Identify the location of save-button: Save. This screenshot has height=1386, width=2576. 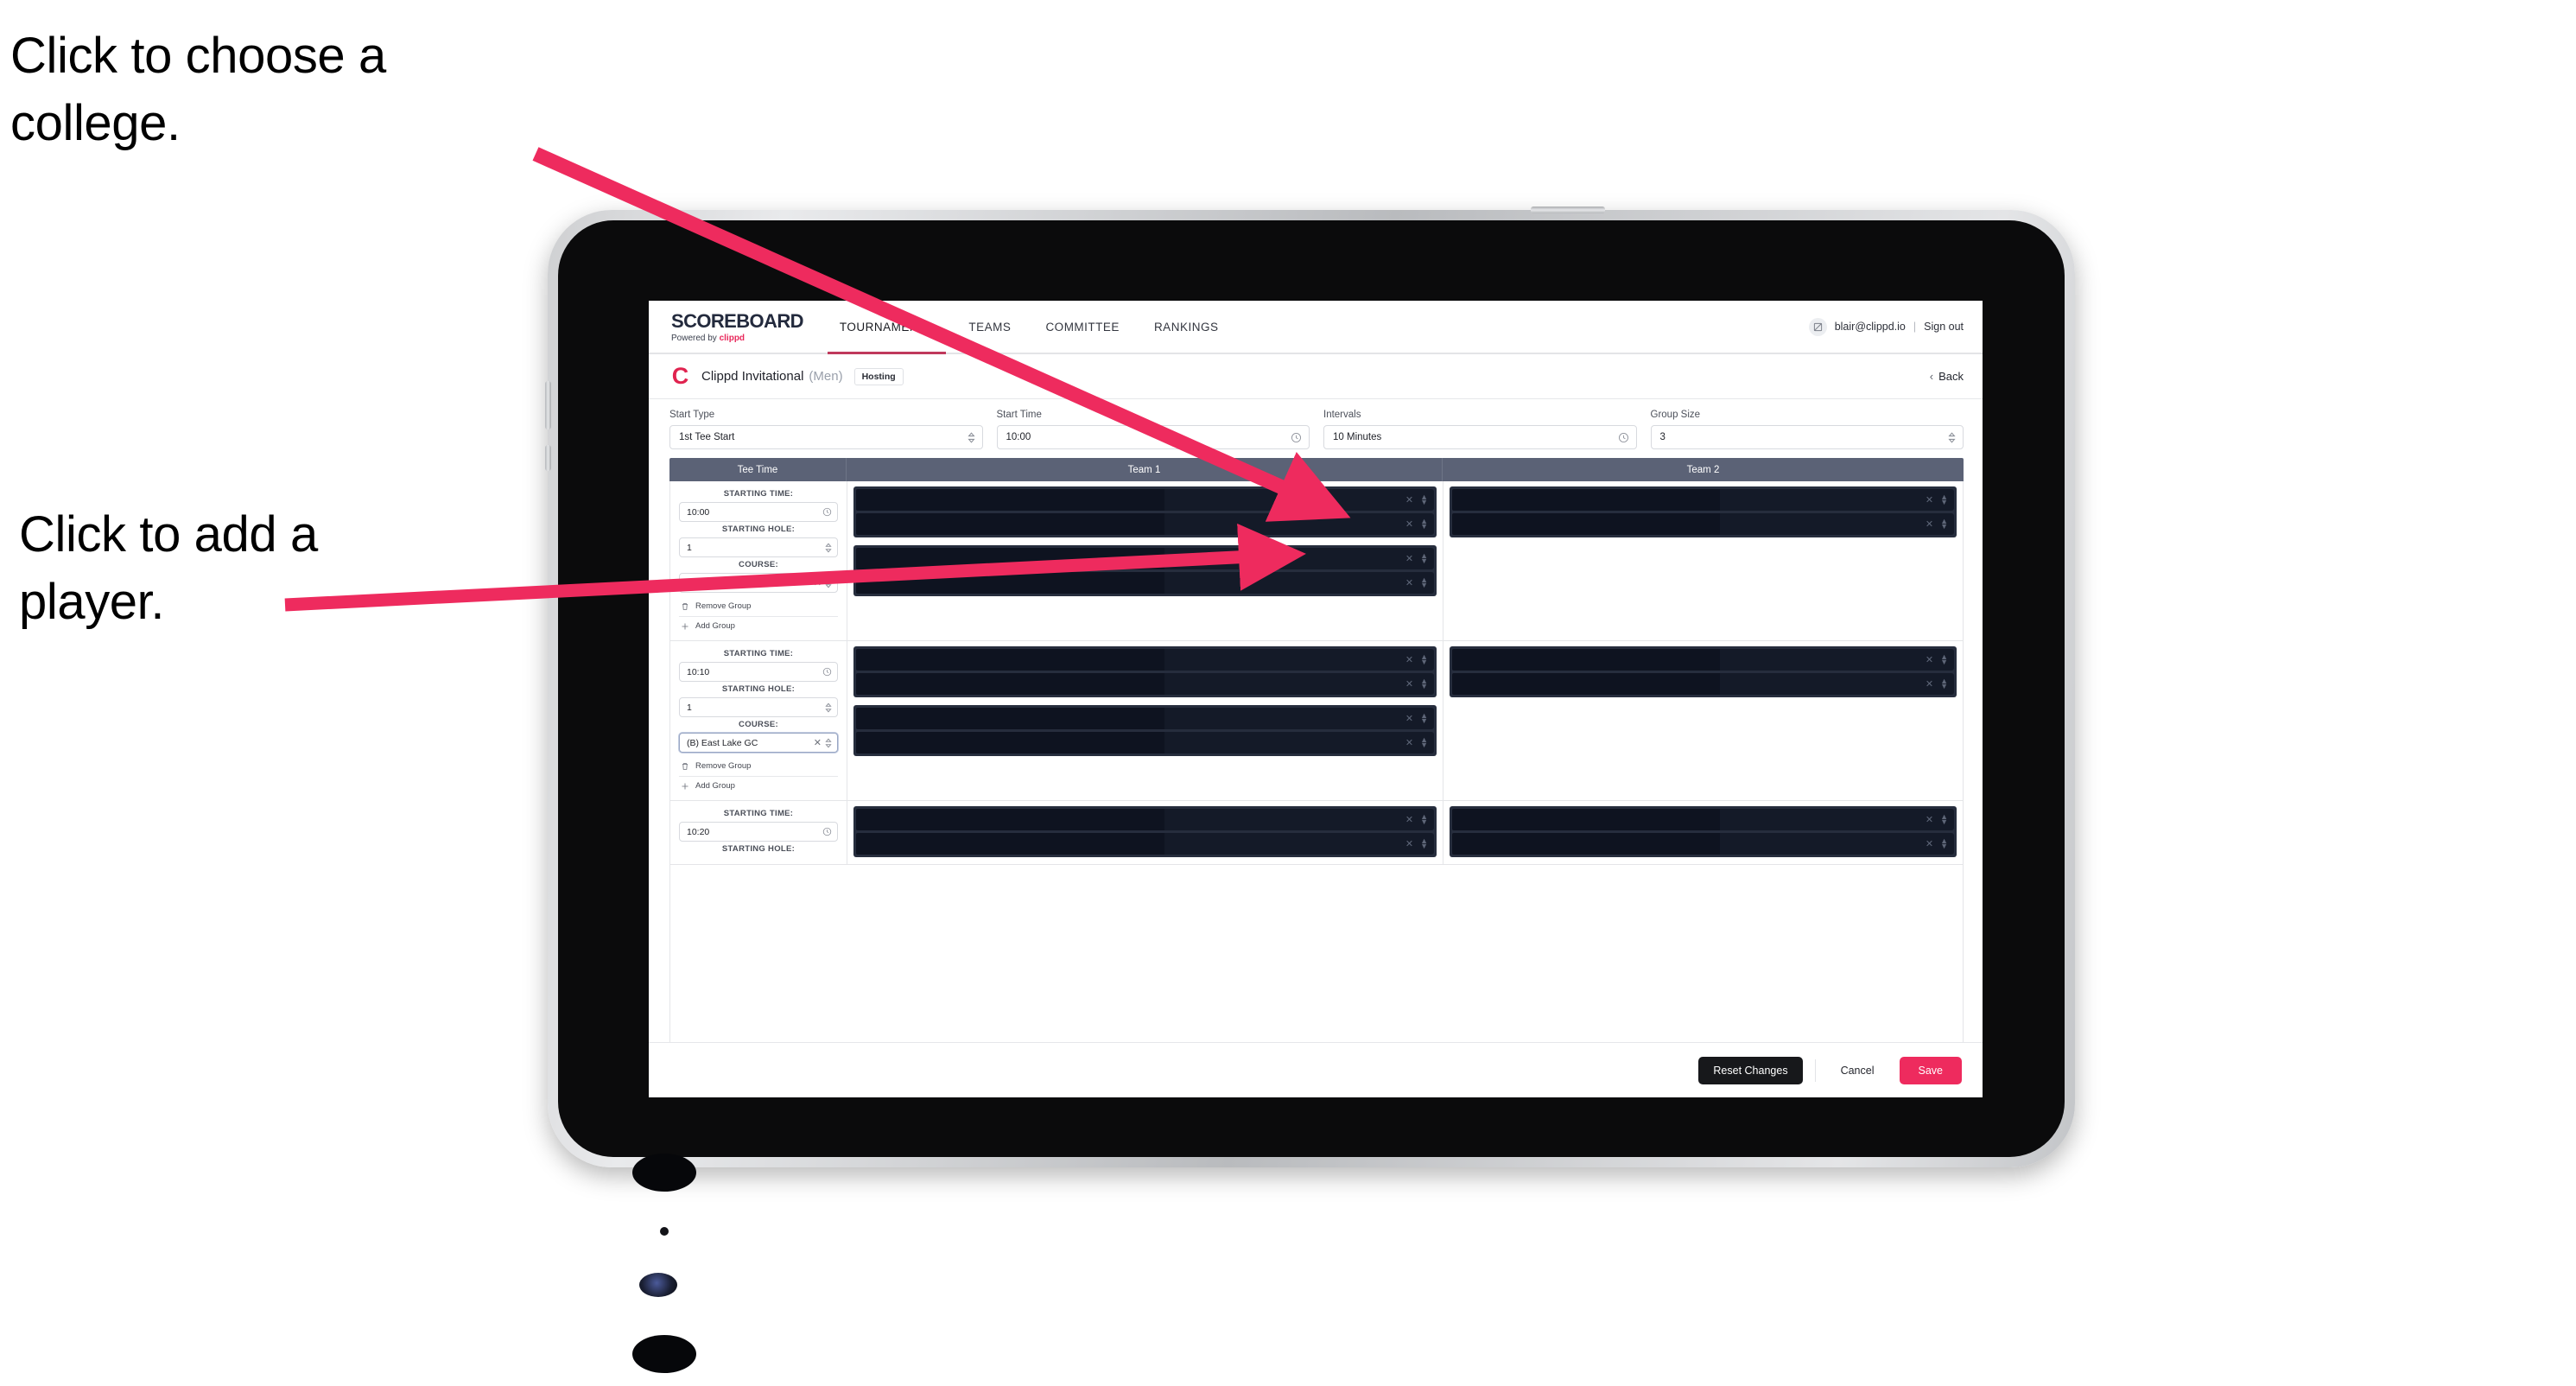
(1930, 1070).